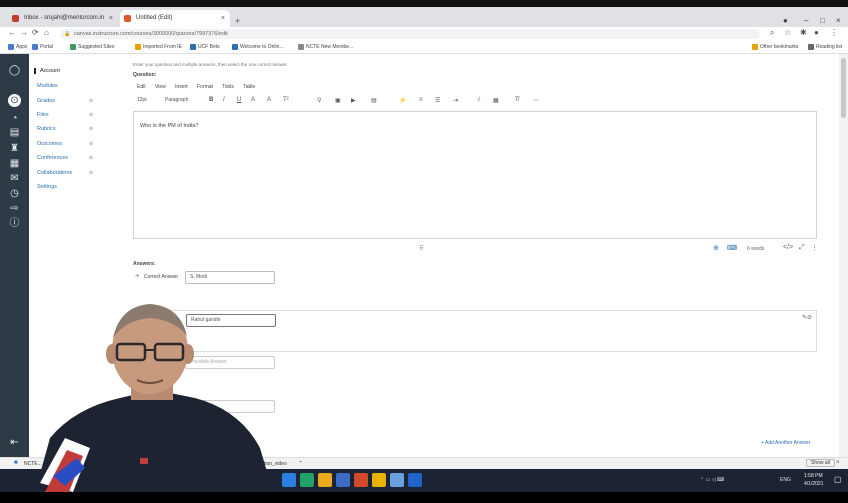  I want to click on clear-format-icon: T̸, so click(517, 100).